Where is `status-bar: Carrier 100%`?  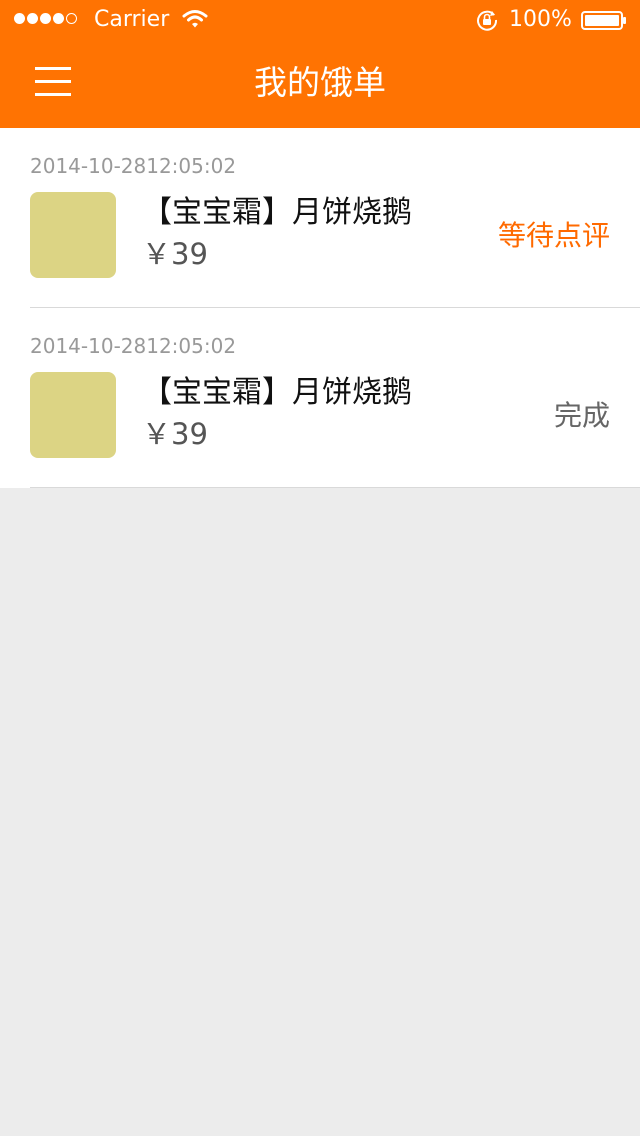 status-bar: Carrier 100% is located at coordinates (320, 20).